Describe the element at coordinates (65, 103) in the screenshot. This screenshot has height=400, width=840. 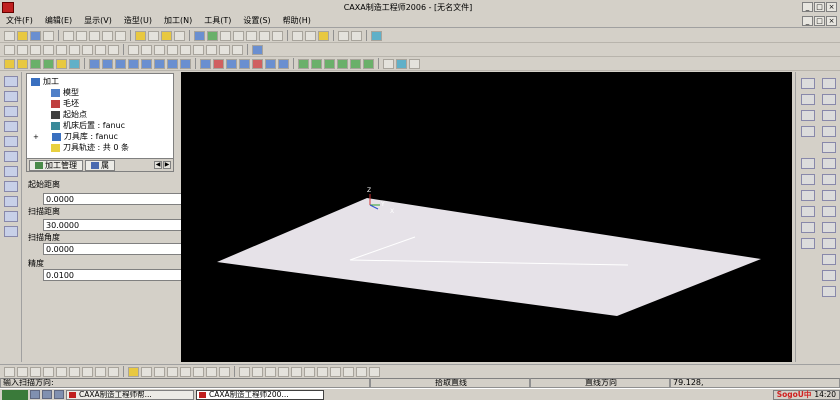
I see `tree-item-blank: 毛坯` at that location.